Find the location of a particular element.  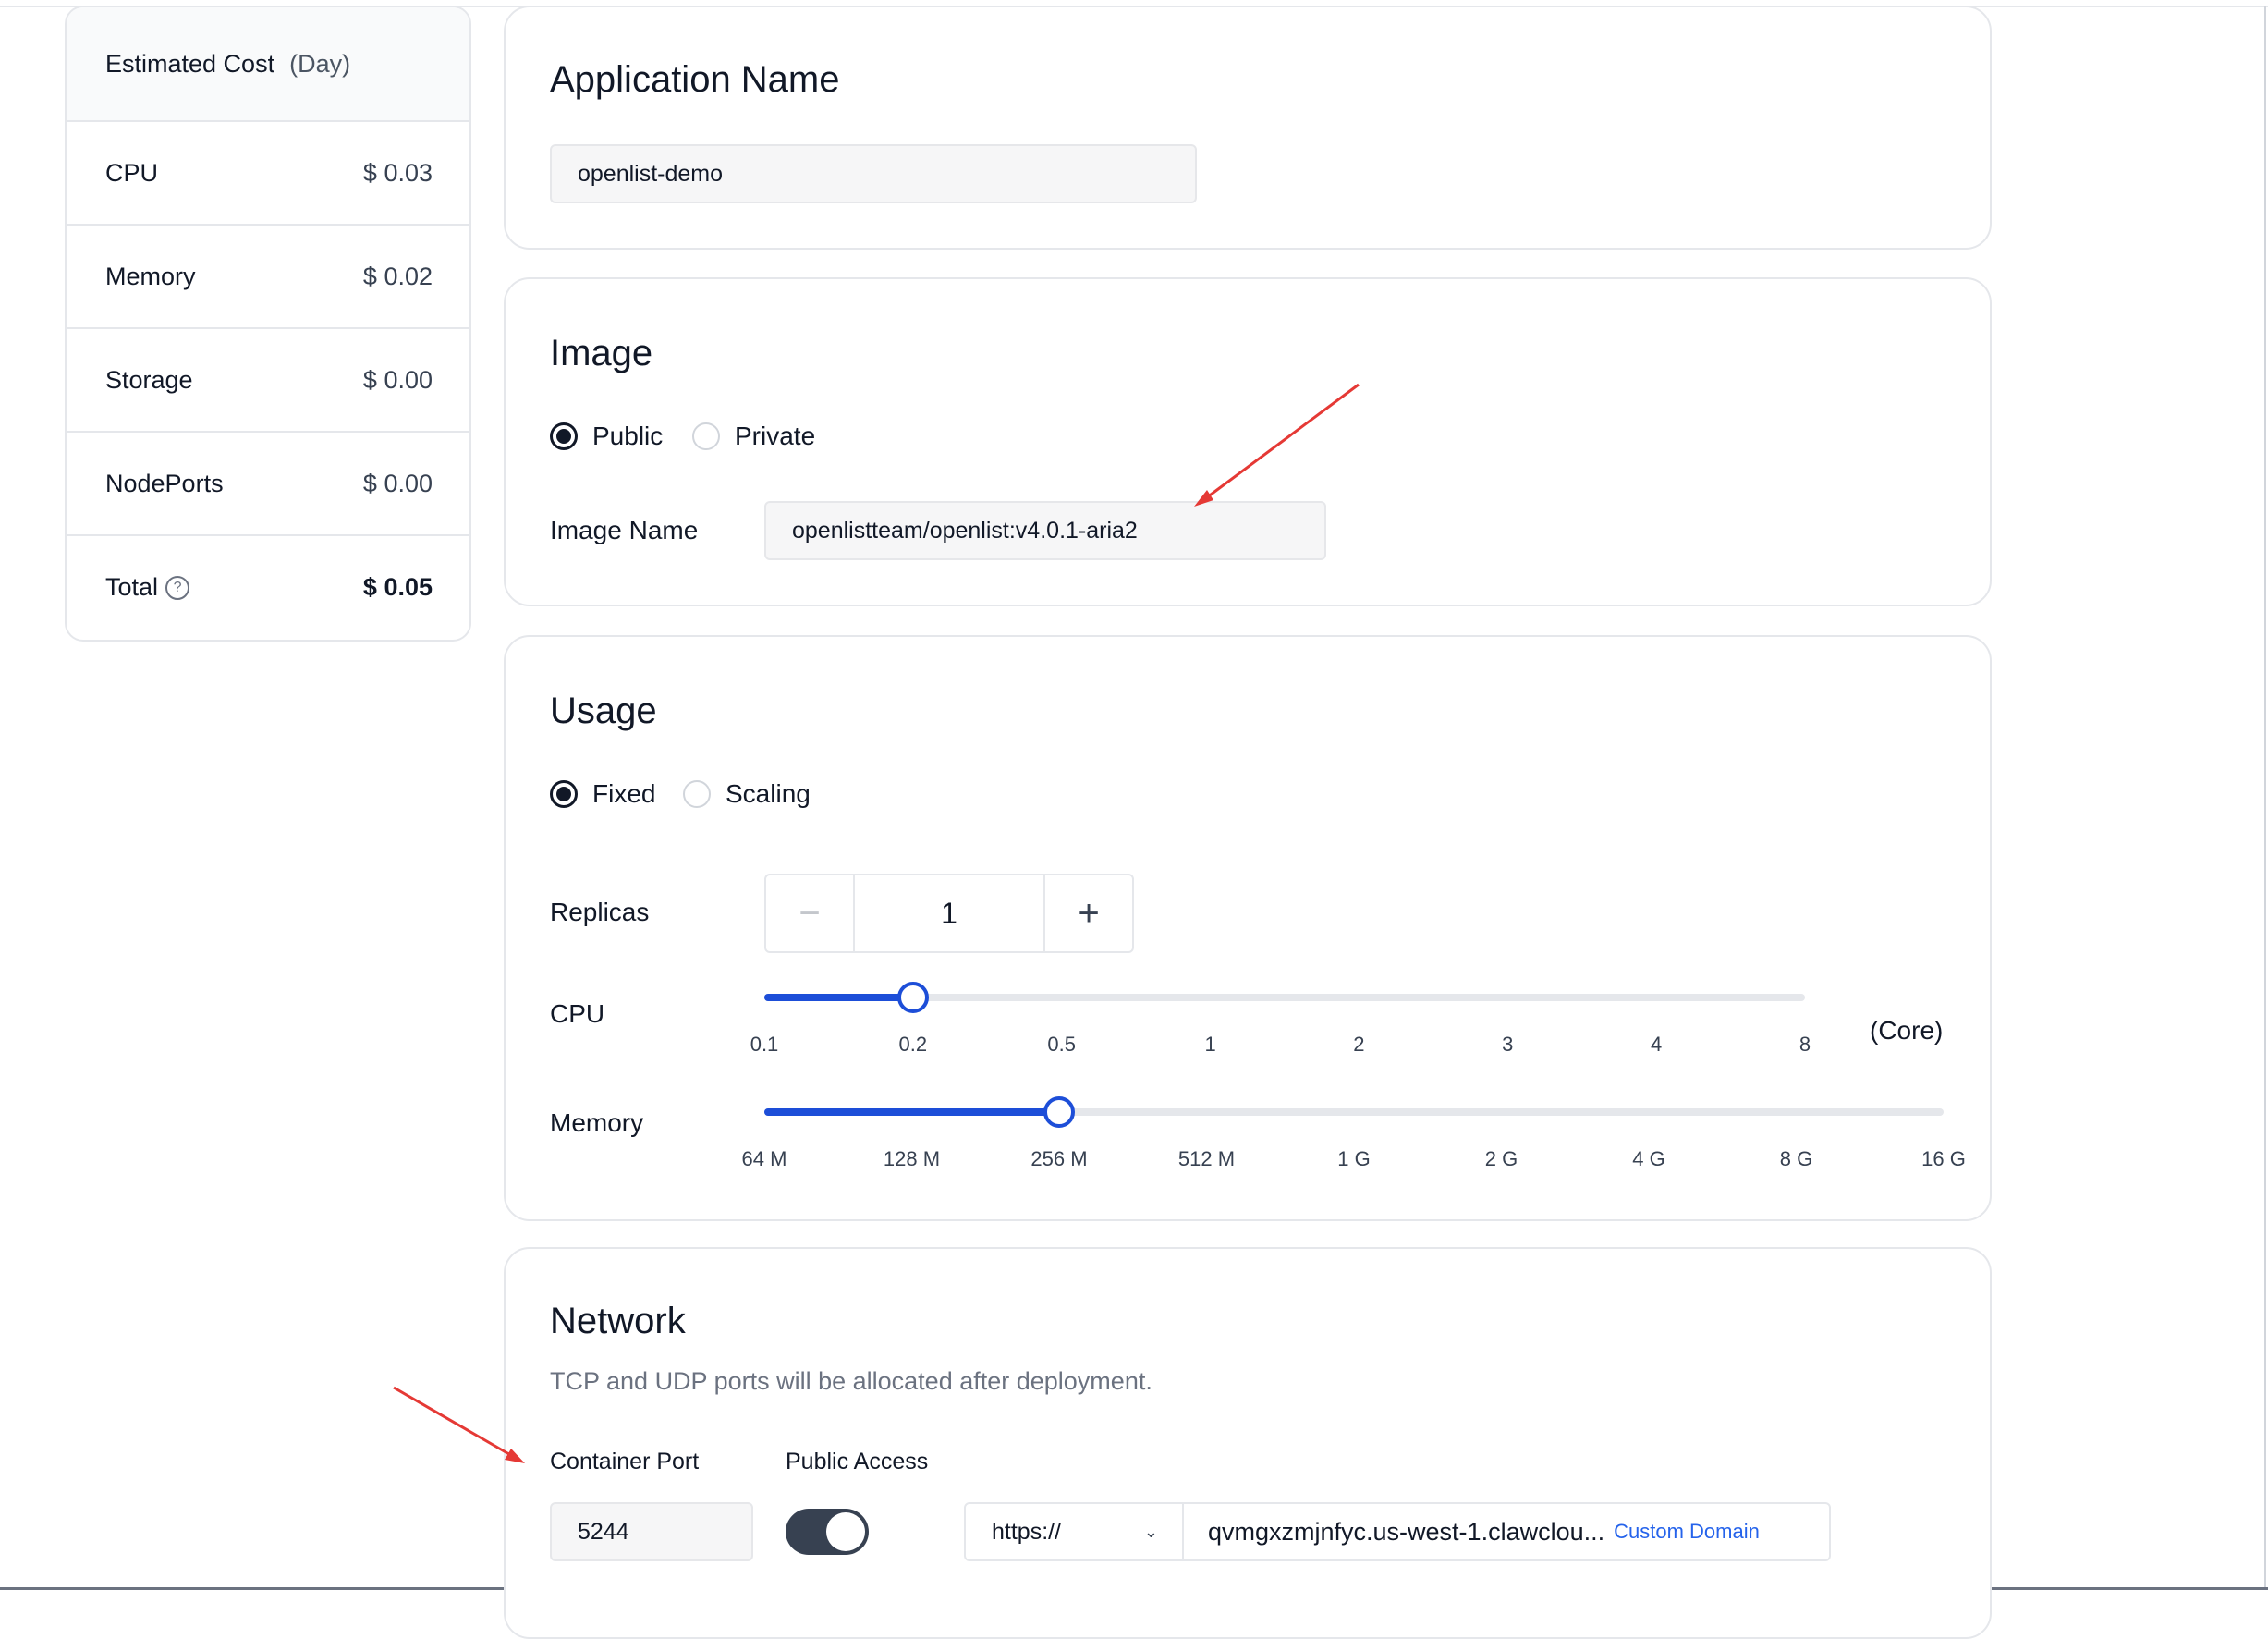

question-circle-icon: ? is located at coordinates (178, 588).